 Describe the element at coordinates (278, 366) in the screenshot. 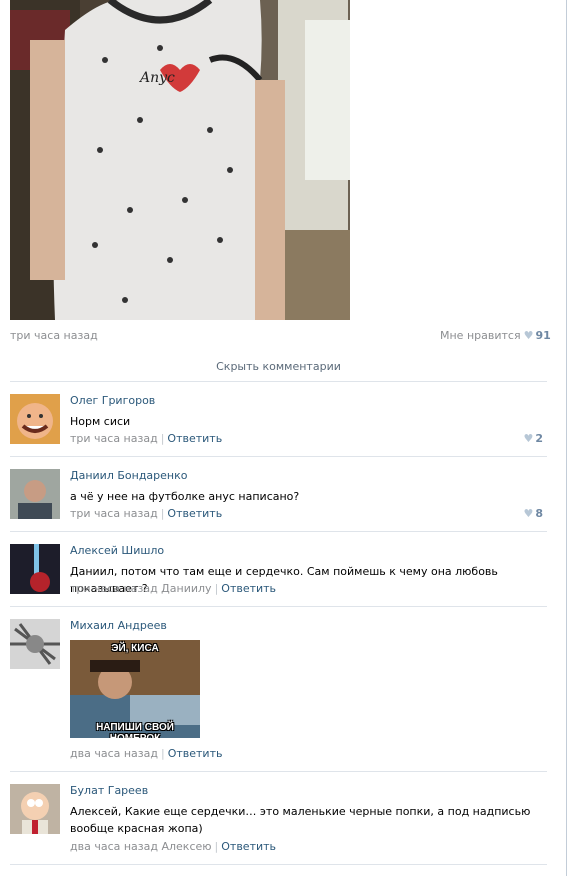

I see `hide-comments-link: Скрыть комментарии` at that location.